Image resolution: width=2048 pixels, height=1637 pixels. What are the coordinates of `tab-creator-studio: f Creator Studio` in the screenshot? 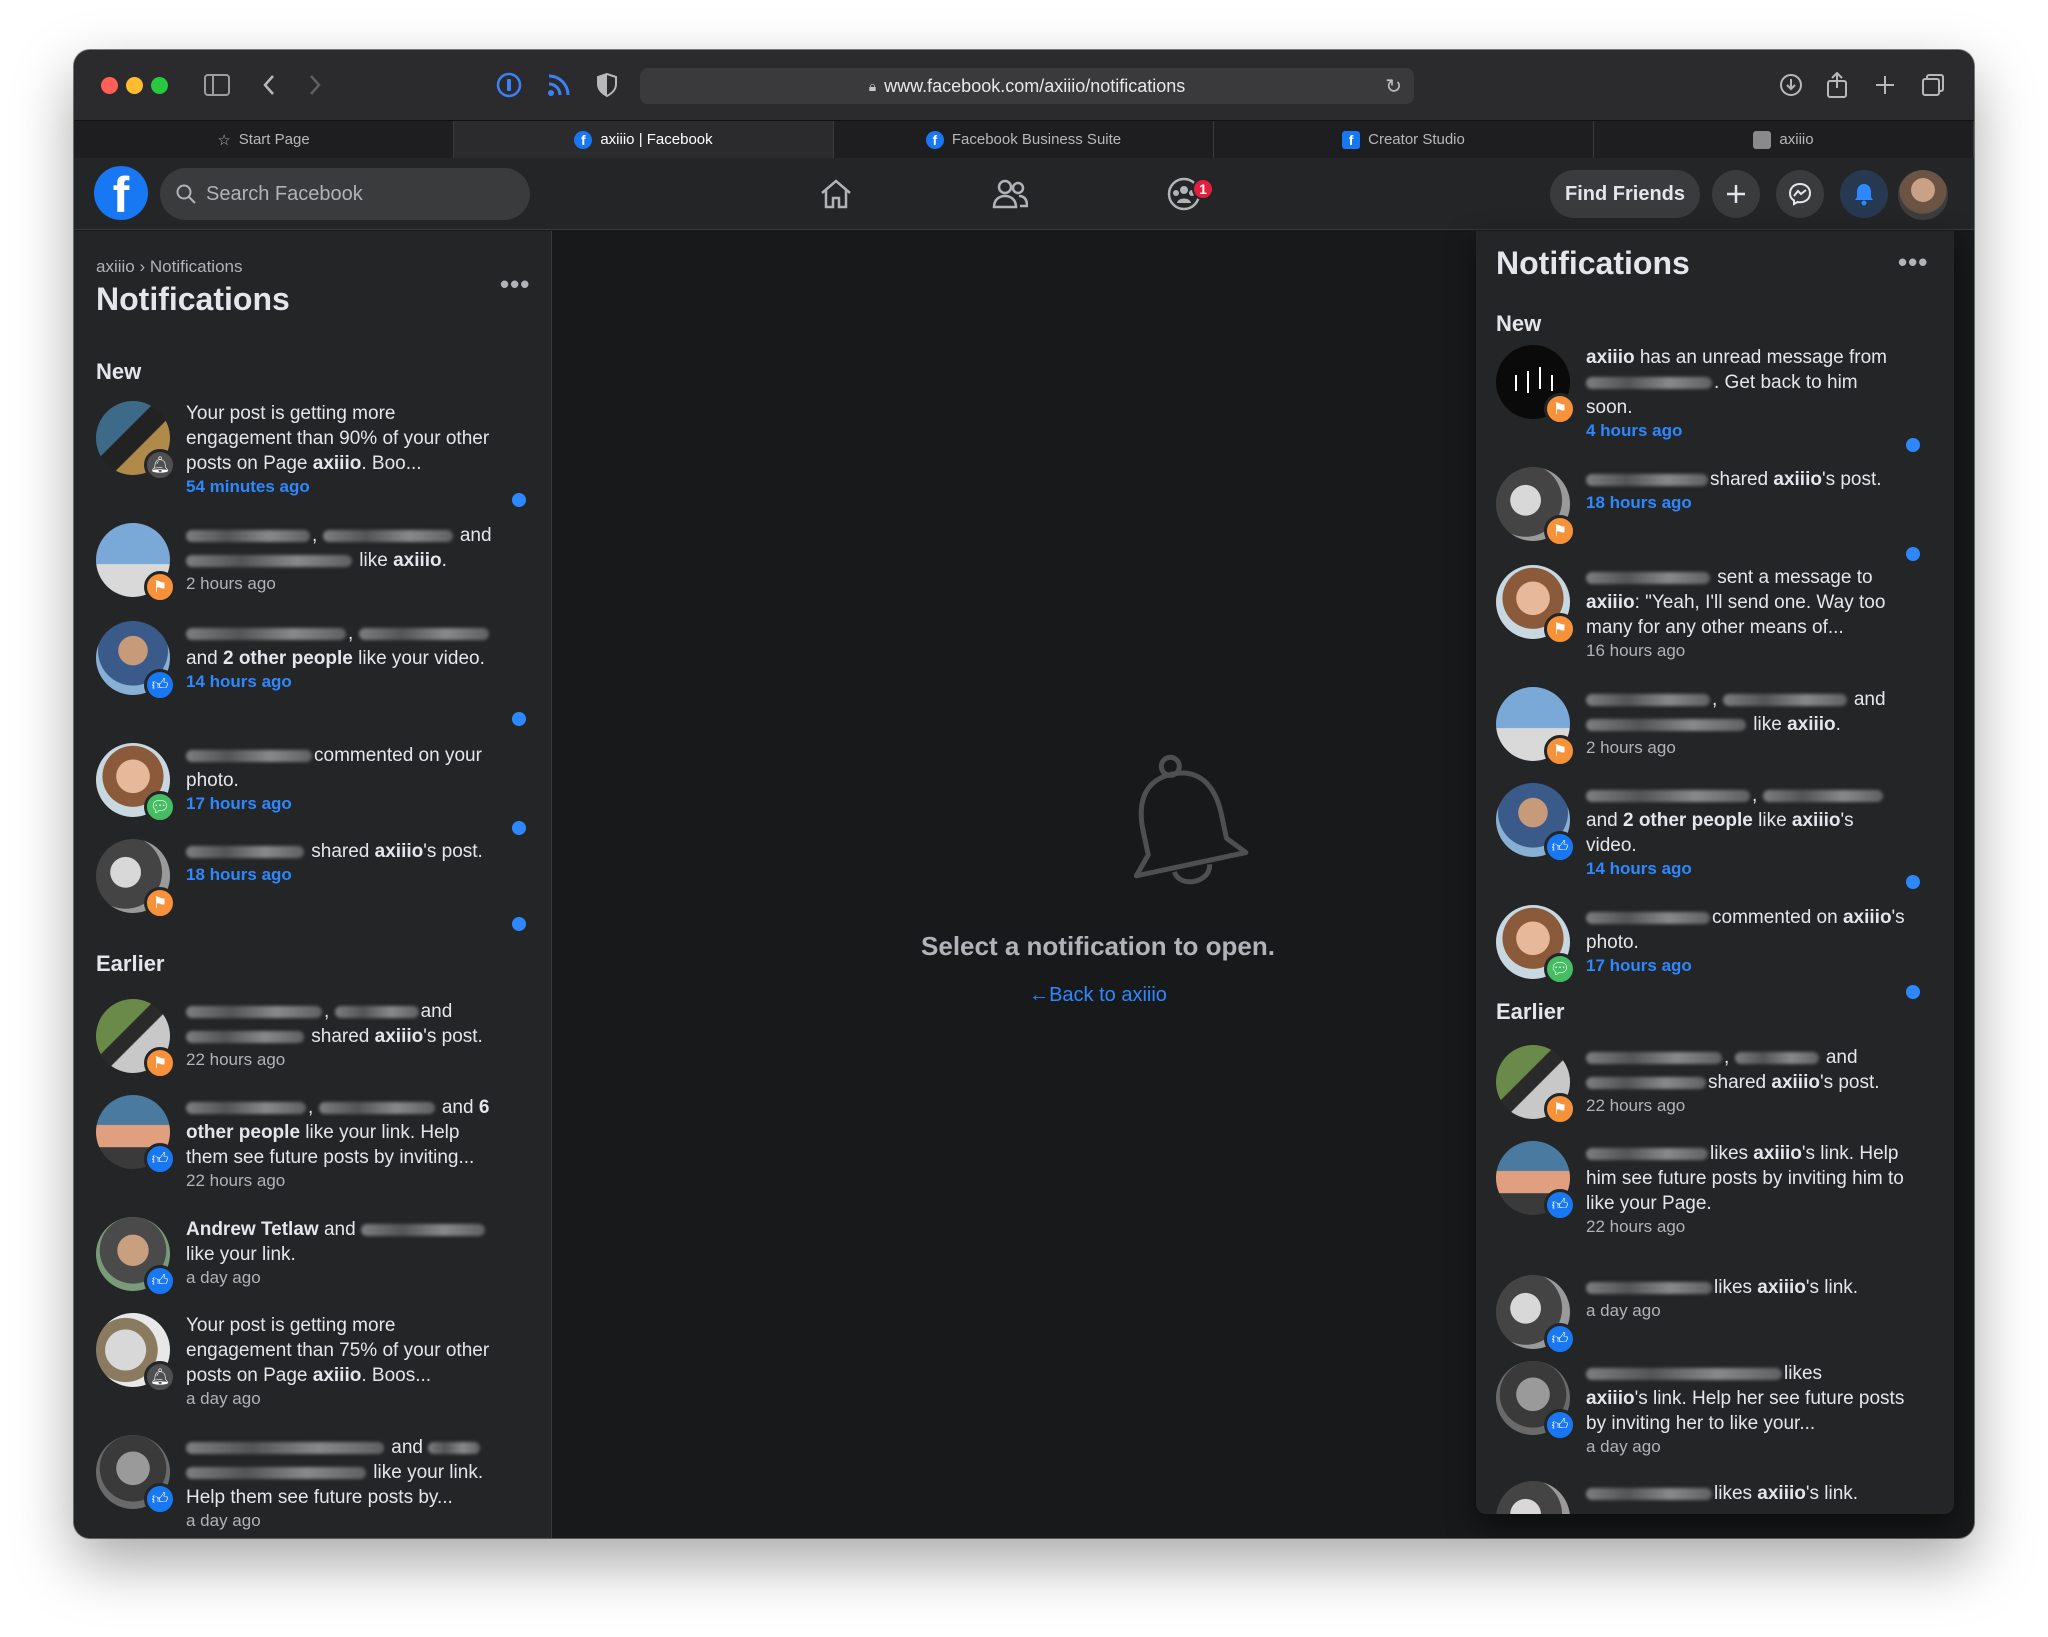 It's located at (1404, 139).